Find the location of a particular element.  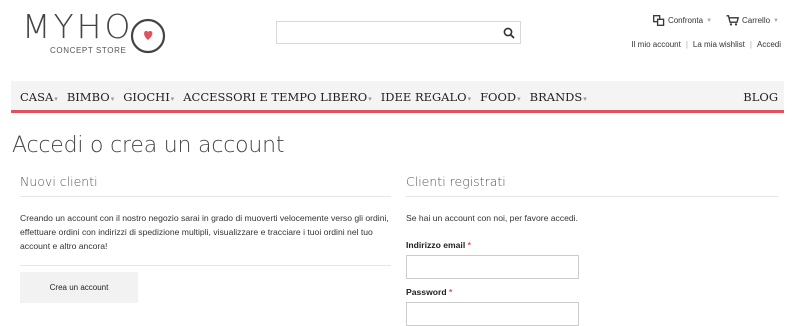

cart-label: Carrello is located at coordinates (756, 20).